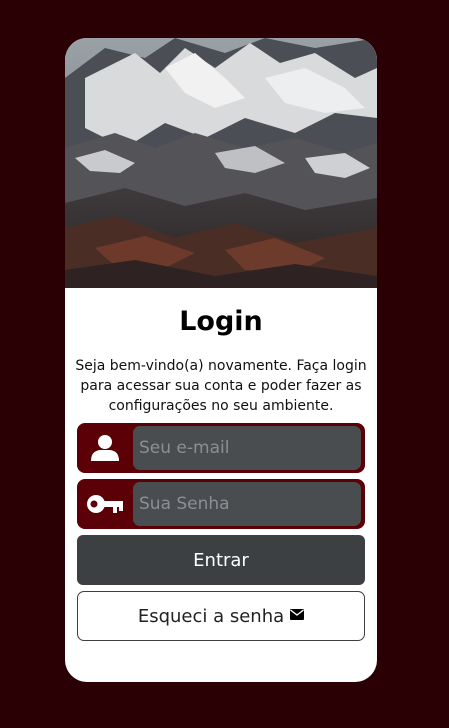  What do you see at coordinates (221, 321) in the screenshot?
I see `page-title: Login` at bounding box center [221, 321].